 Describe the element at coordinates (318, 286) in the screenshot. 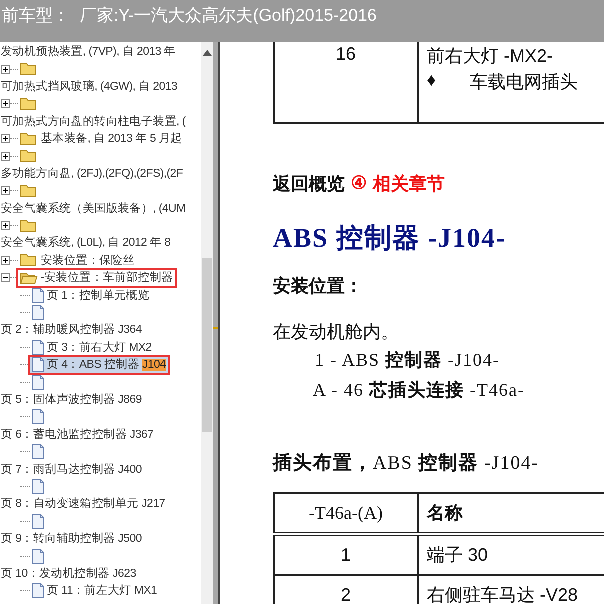

I see `install-heading: 安装位置：` at that location.